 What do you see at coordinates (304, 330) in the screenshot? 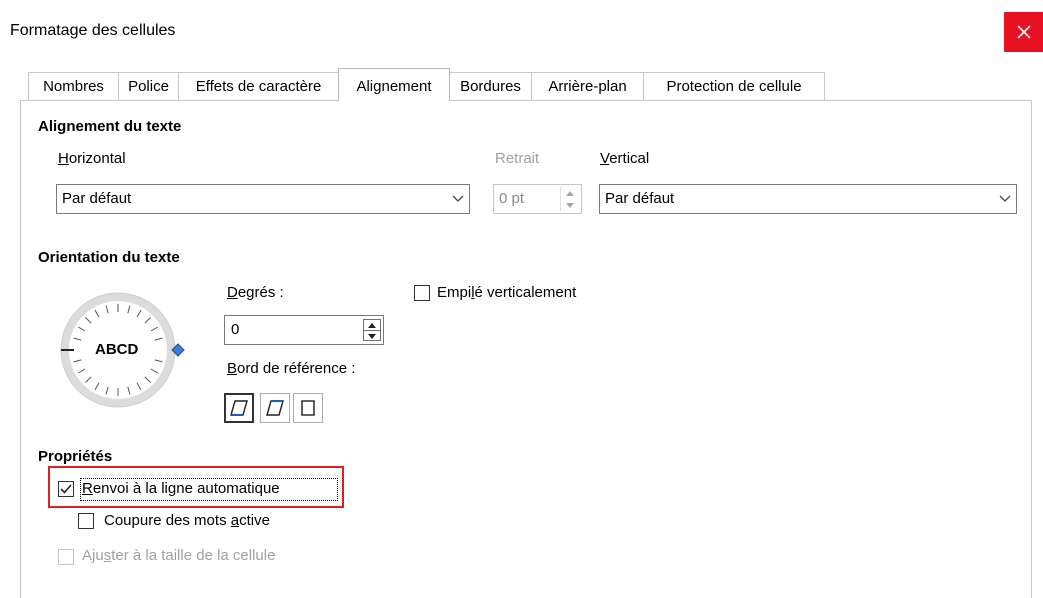
I see `degrees-spinbox: 0` at bounding box center [304, 330].